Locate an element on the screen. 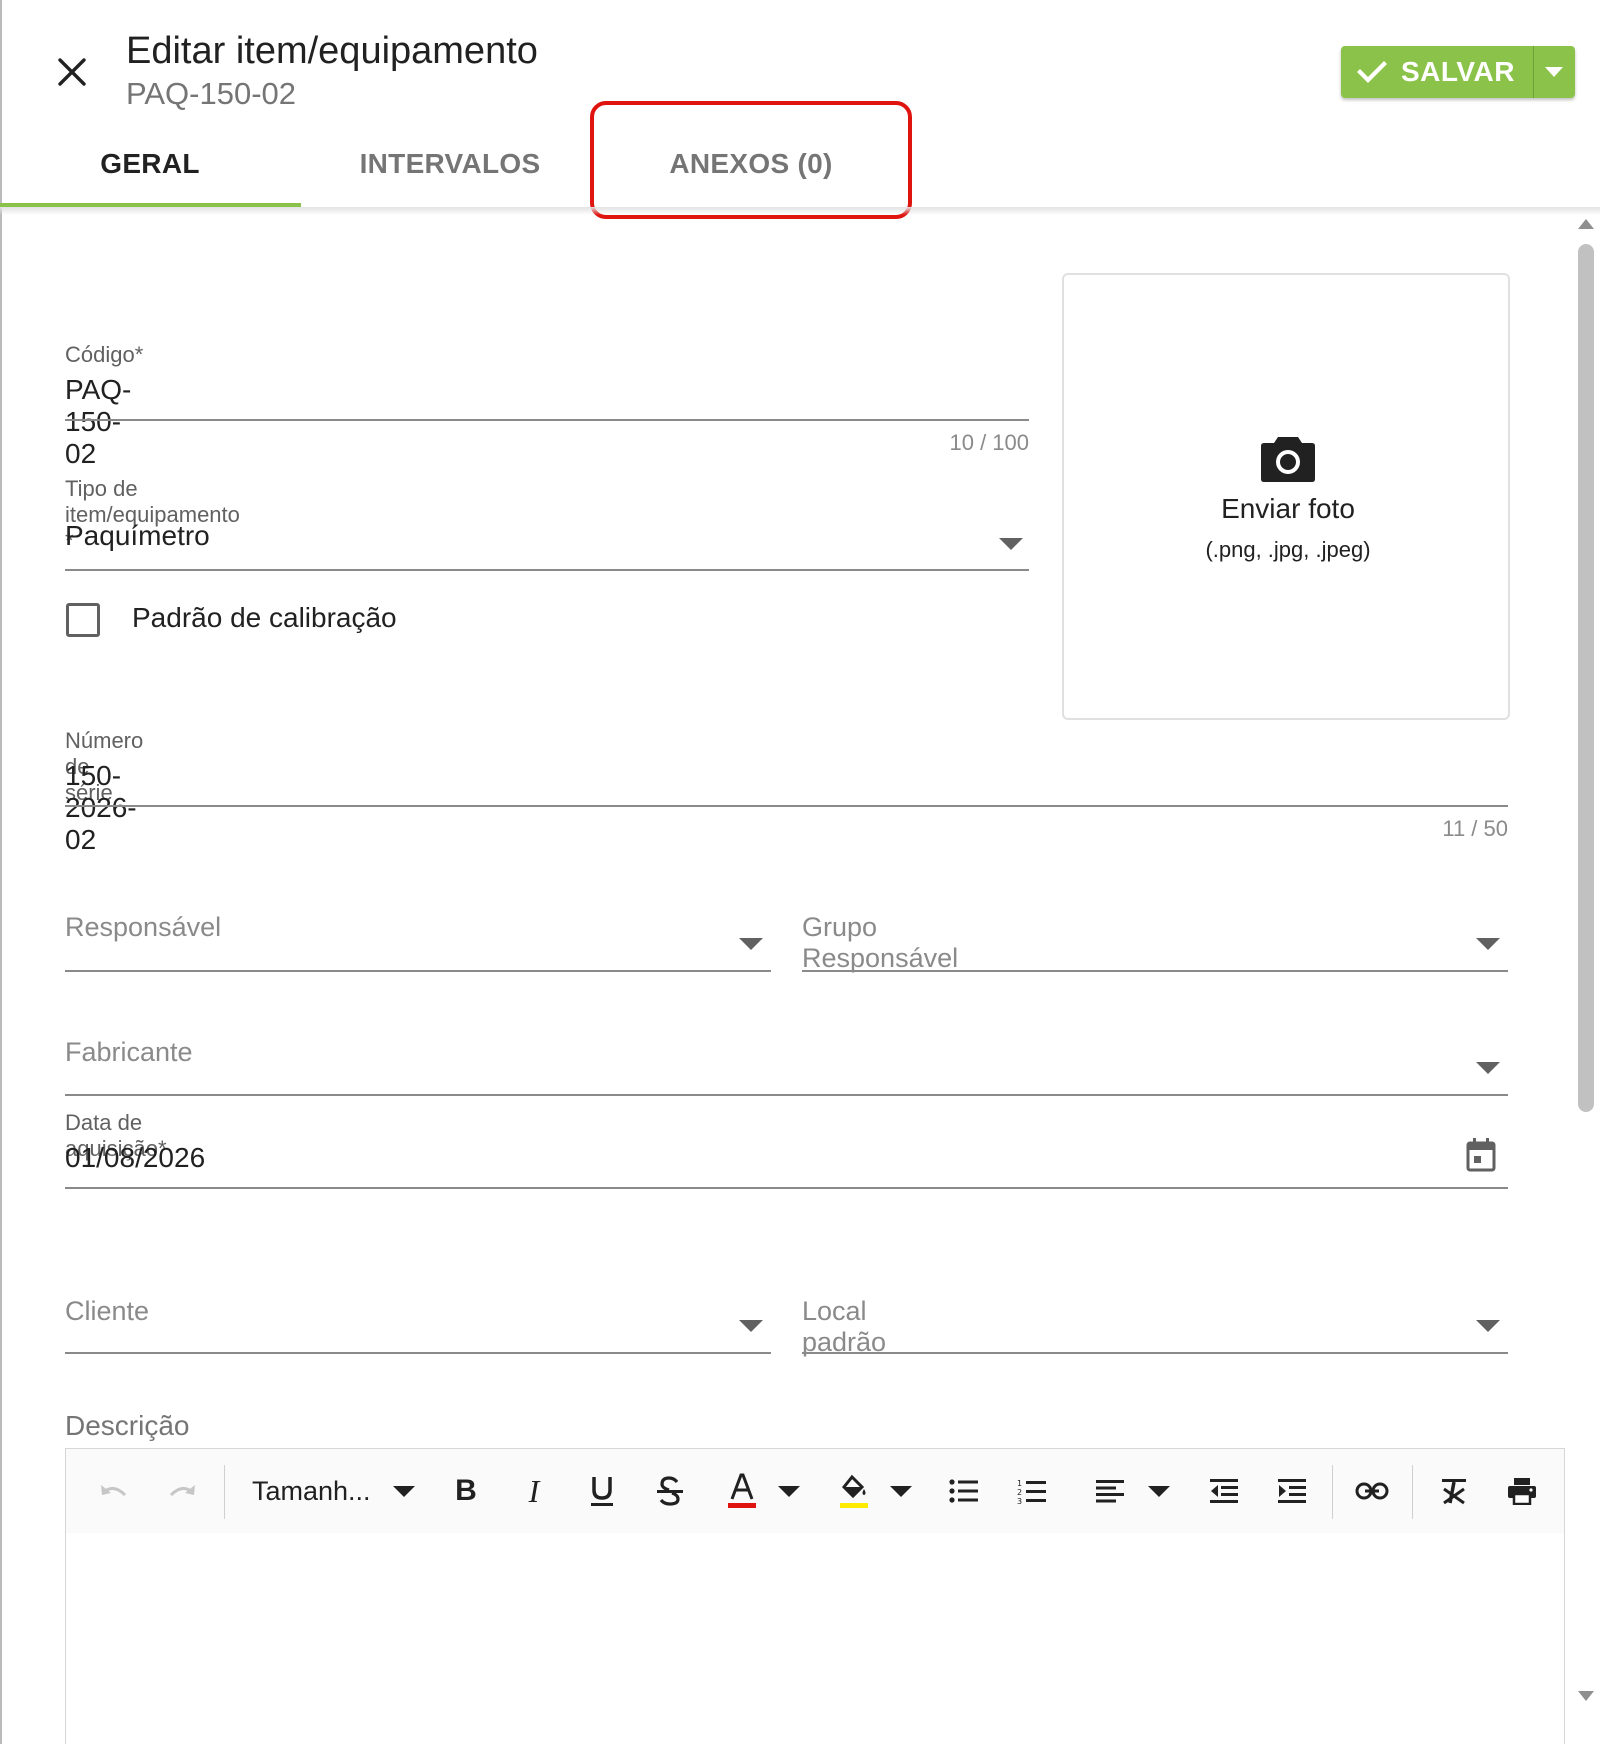  tab-intervalos: INTERVALOS is located at coordinates (450, 164).